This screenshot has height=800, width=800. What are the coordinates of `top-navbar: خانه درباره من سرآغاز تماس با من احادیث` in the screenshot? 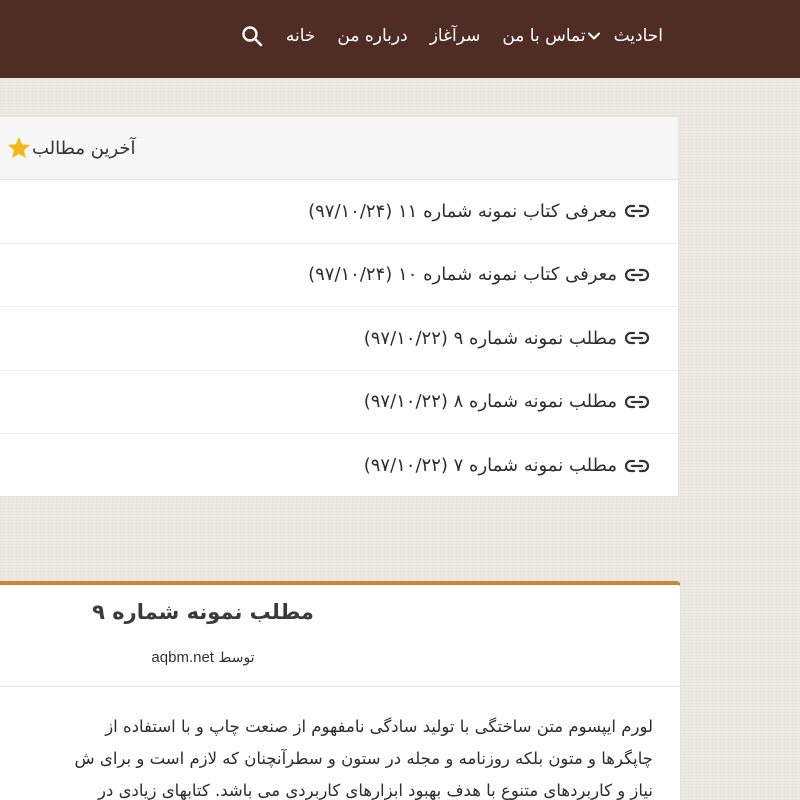 It's located at (400, 39).